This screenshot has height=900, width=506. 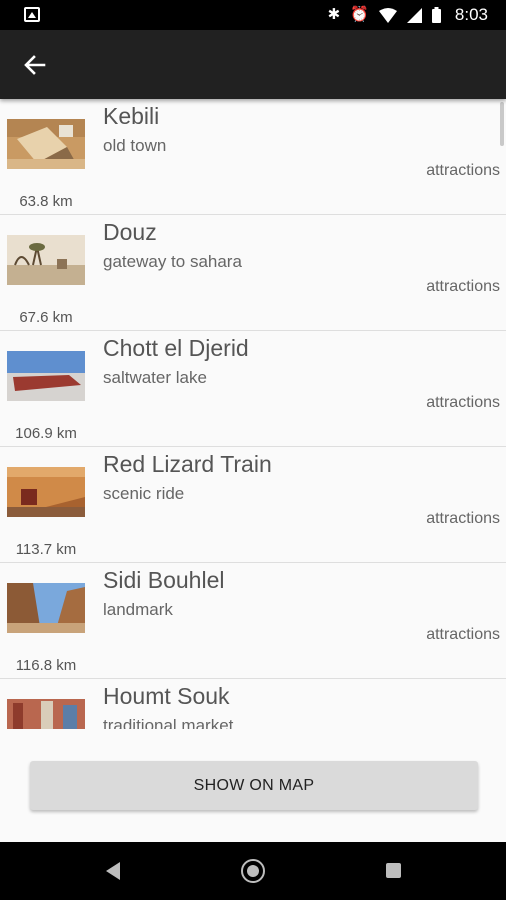 I want to click on item-title: Red Lizard Train, so click(x=187, y=464).